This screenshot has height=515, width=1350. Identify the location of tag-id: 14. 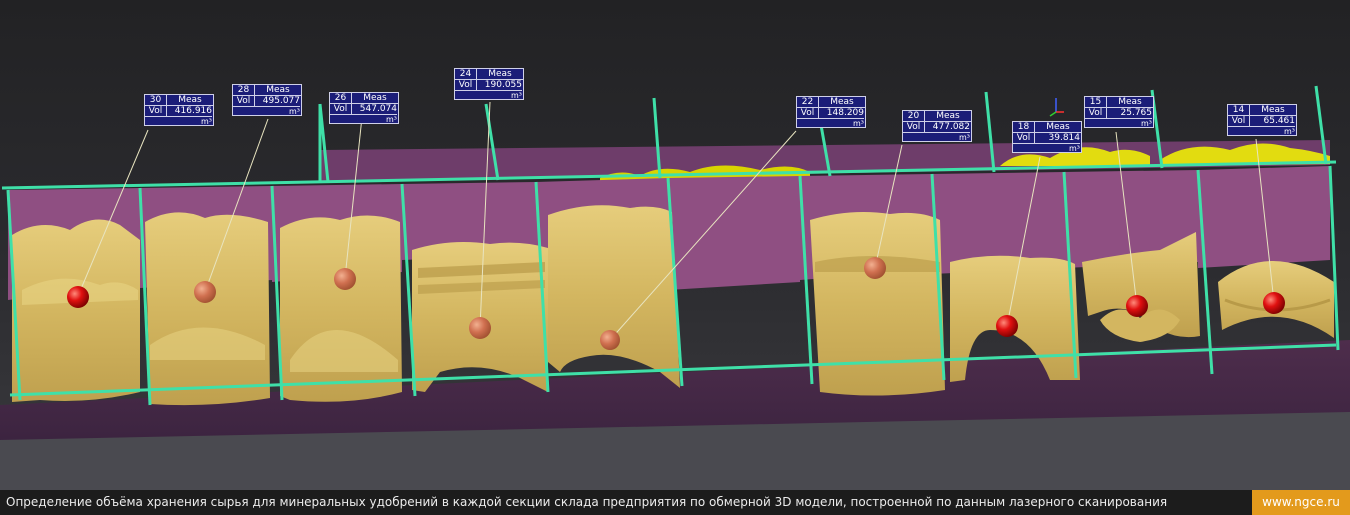
(1239, 110).